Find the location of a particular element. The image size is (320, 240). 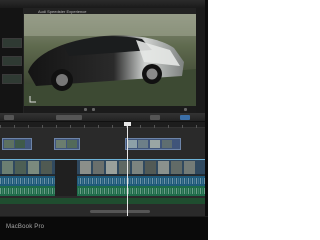

primary-storyline is located at coordinates (102, 167).